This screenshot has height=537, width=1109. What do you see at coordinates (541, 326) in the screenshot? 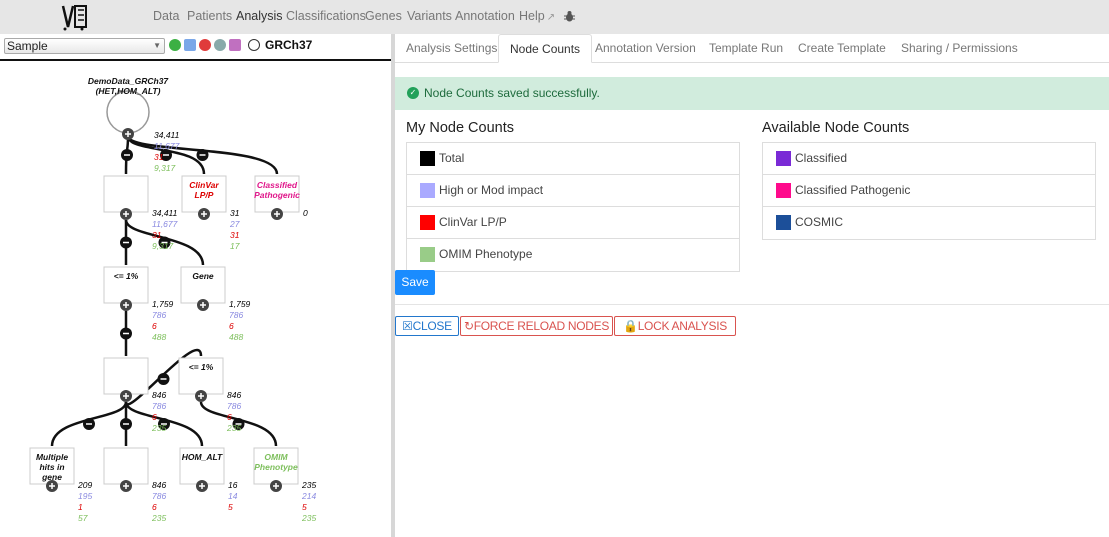
I see `reload-label: FORCE RELOAD NODES` at bounding box center [541, 326].